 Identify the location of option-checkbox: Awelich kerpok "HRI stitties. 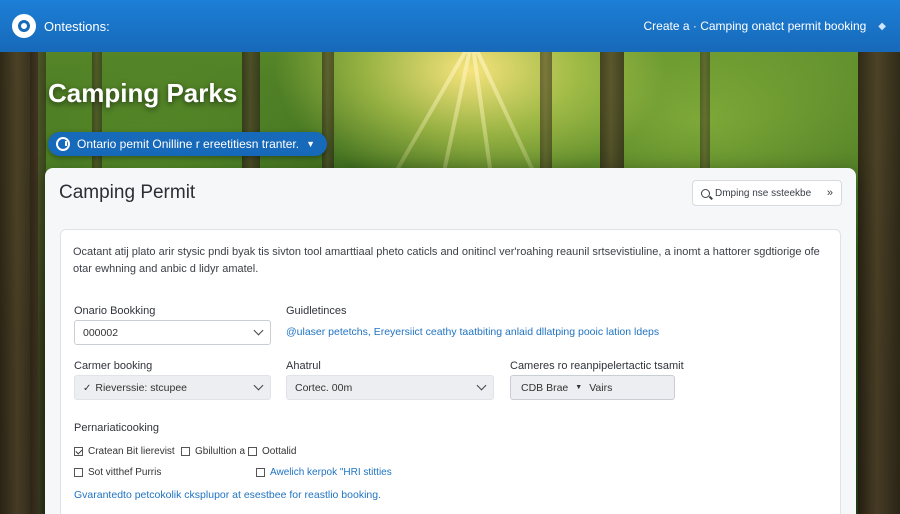
(324, 472).